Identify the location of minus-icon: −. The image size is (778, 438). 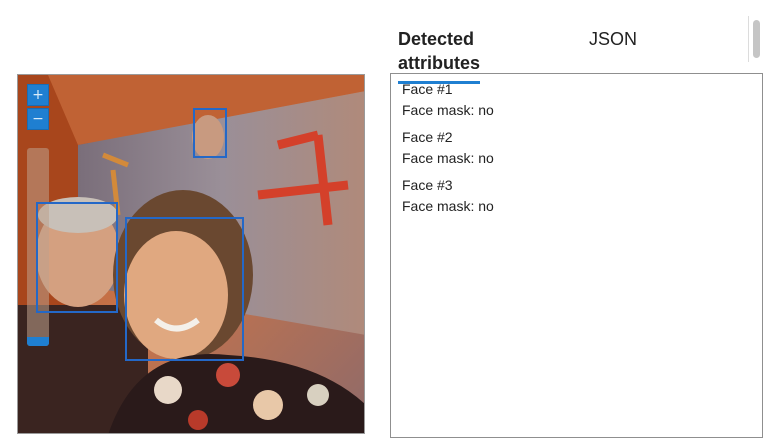
(38, 119).